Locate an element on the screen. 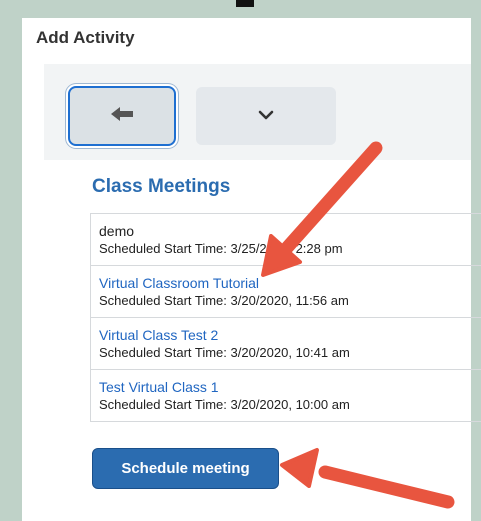 The height and width of the screenshot is (521, 481). meeting-link: Virtual Classroom Tutorial is located at coordinates (290, 283).